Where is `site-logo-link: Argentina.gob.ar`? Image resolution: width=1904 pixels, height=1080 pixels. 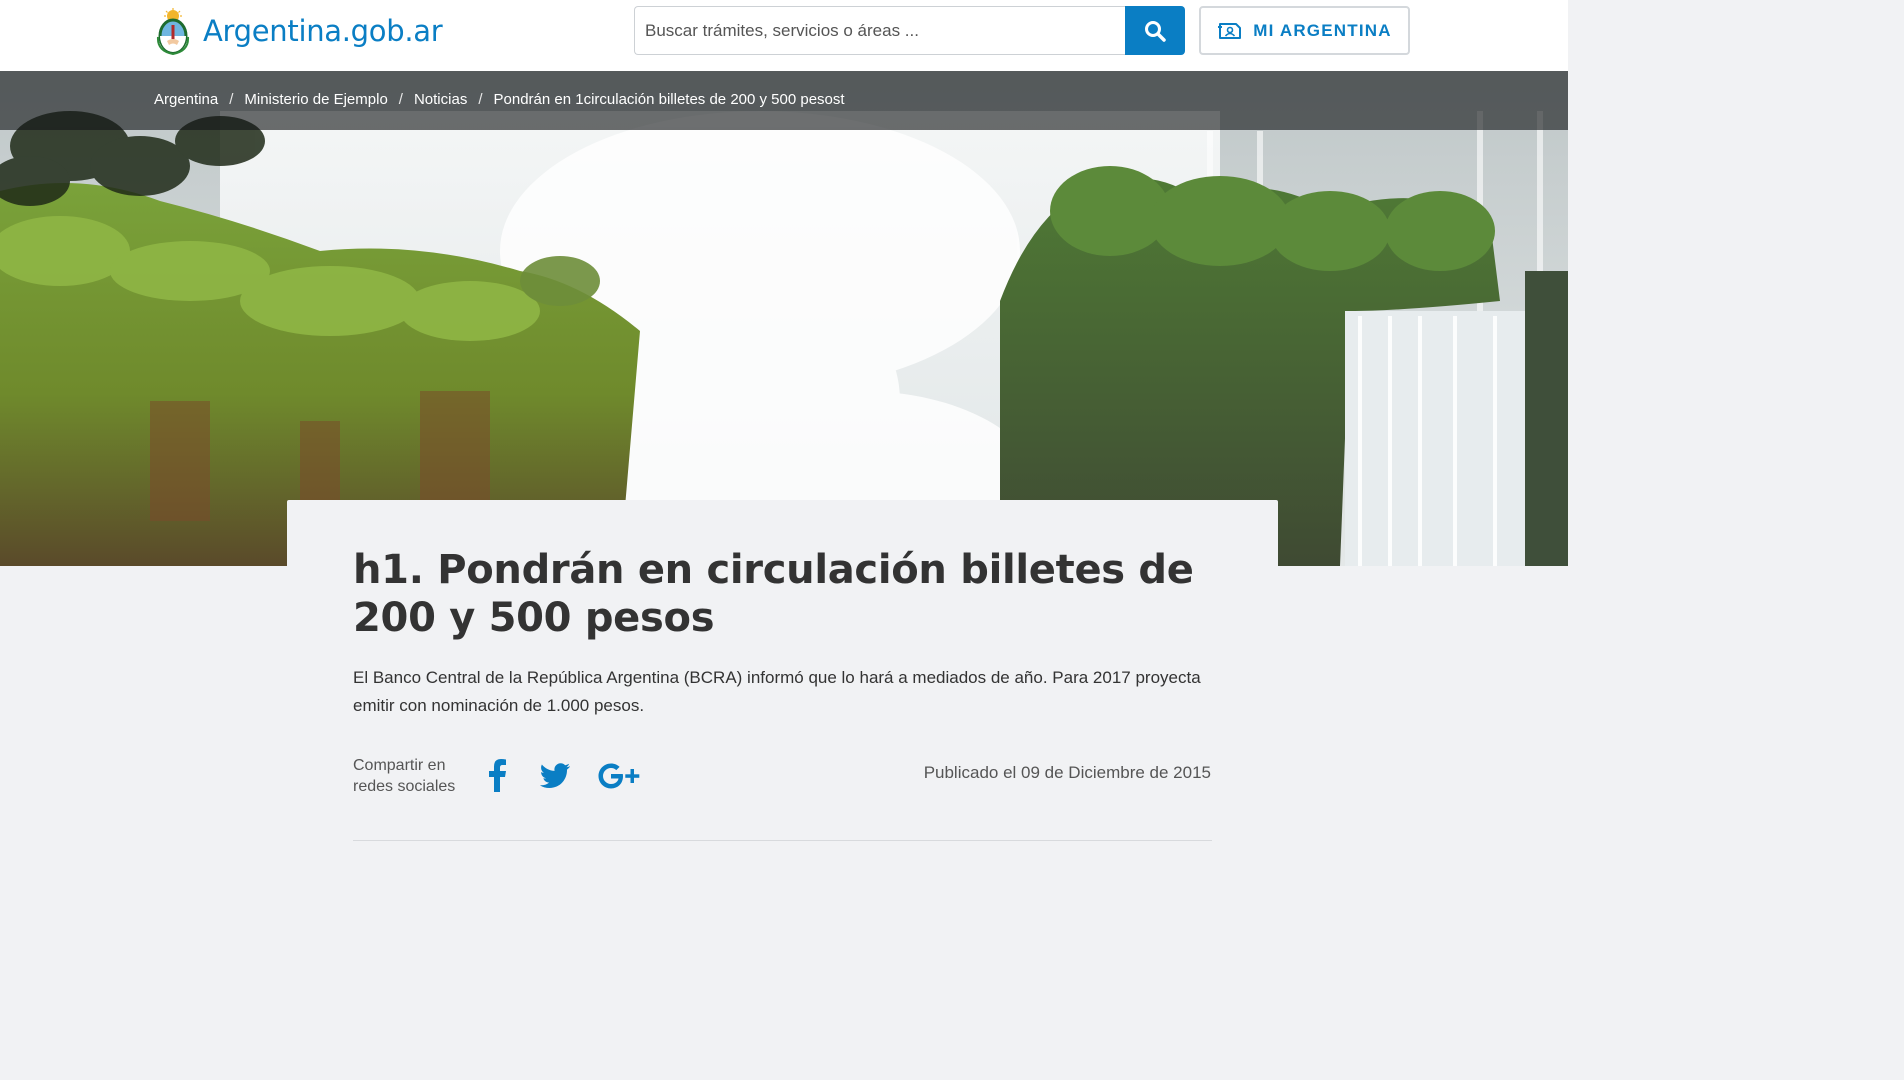 site-logo-link: Argentina.gob.ar is located at coordinates (299, 31).